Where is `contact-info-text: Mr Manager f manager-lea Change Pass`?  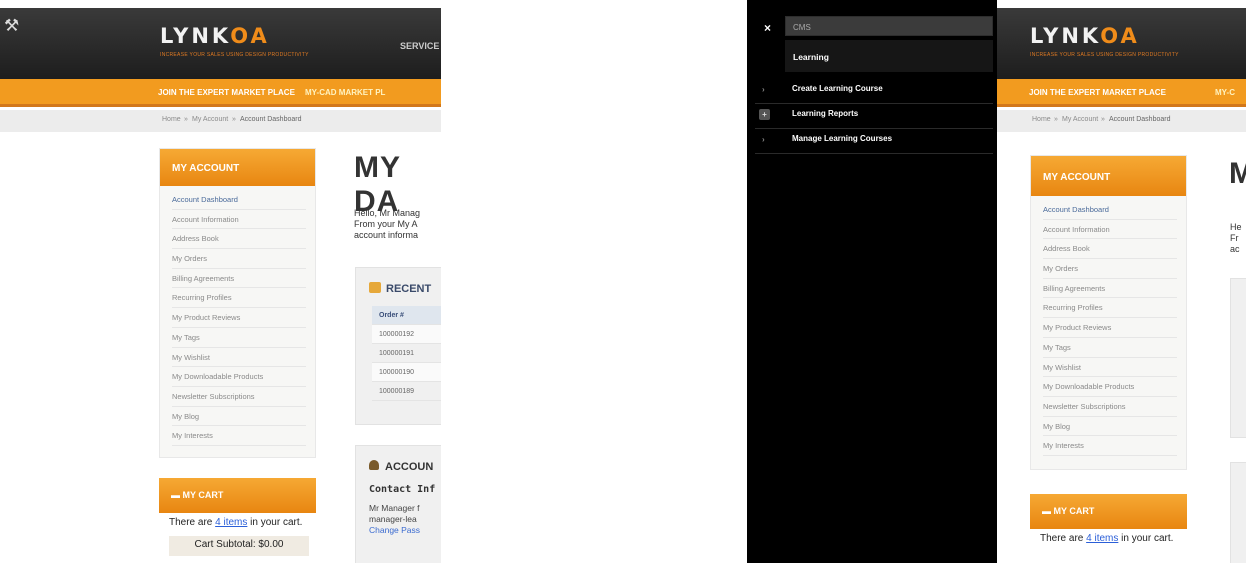
contact-info-text: Mr Manager f manager-lea Change Pass is located at coordinates (394, 519).